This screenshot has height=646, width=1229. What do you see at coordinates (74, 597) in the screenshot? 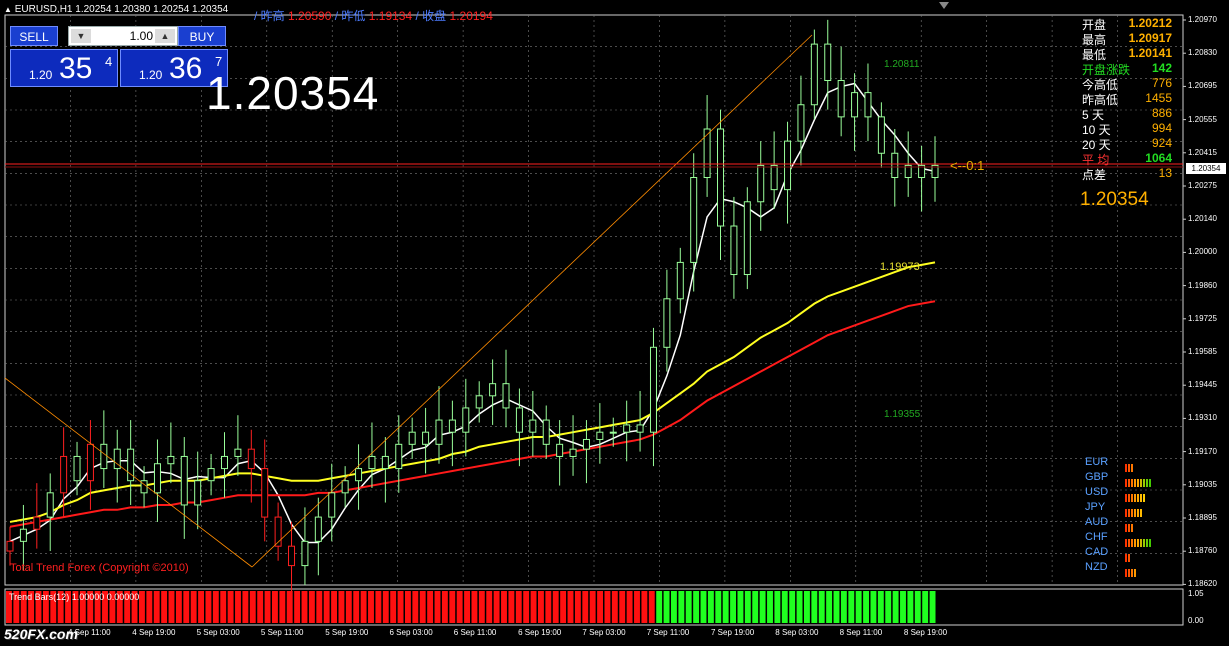
I see `indicator-name-label: Trend Bars(12) 1.00000 0.00000` at bounding box center [74, 597].